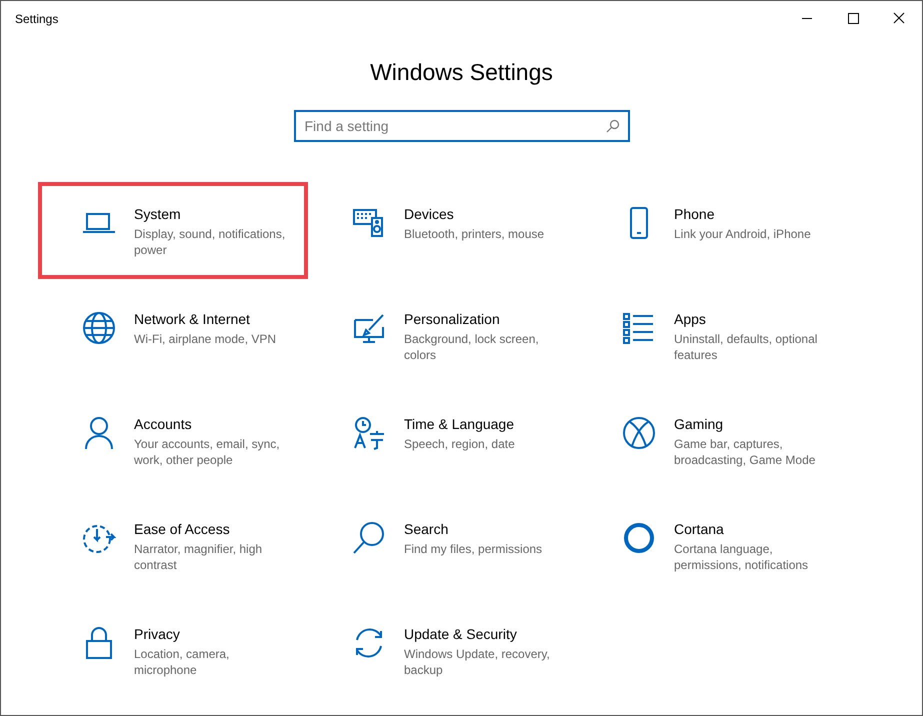  What do you see at coordinates (713, 545) in the screenshot?
I see `settings-tile: Cortana Cortana language, permissions, notifications` at bounding box center [713, 545].